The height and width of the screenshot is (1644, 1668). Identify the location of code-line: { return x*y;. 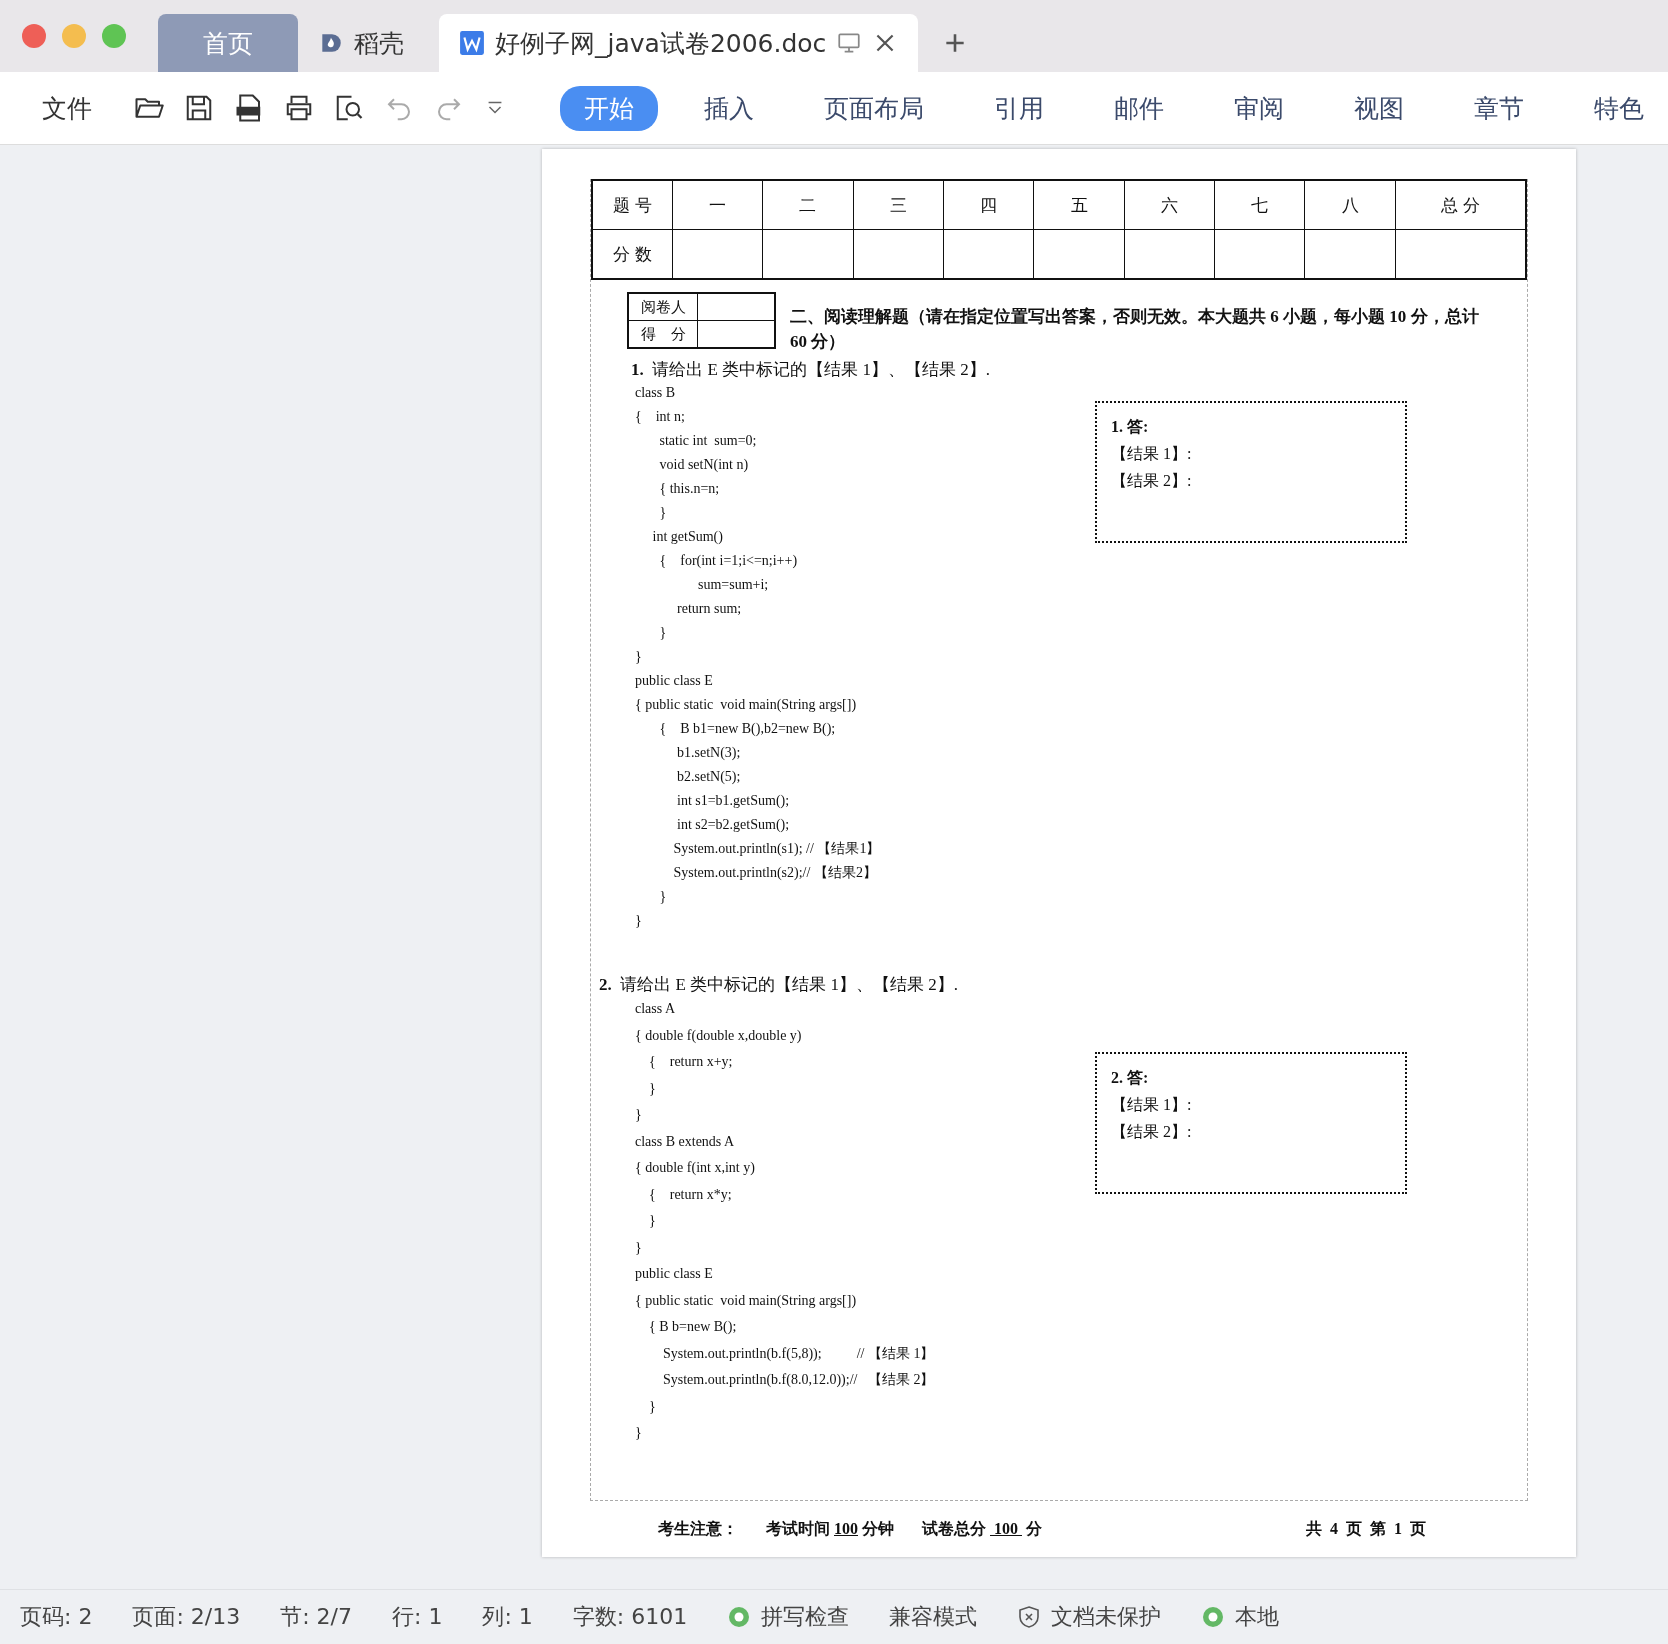
(690, 1194).